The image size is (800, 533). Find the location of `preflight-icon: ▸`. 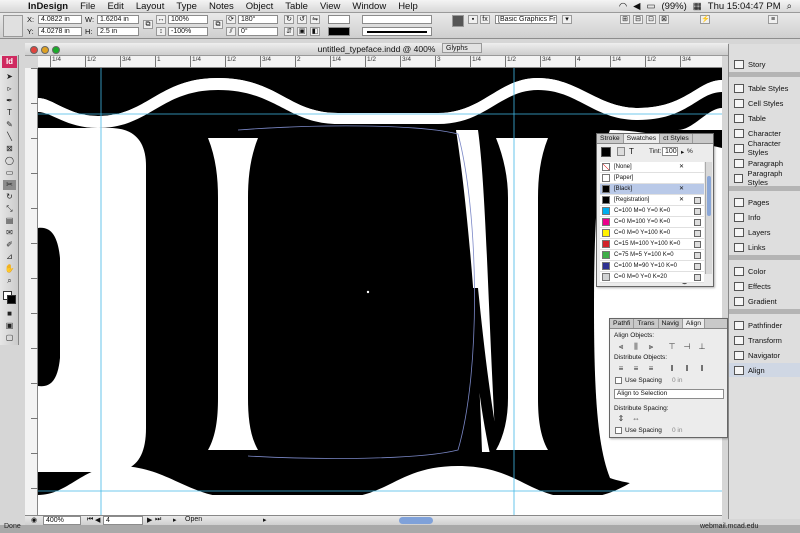

preflight-icon: ▸ is located at coordinates (175, 520).